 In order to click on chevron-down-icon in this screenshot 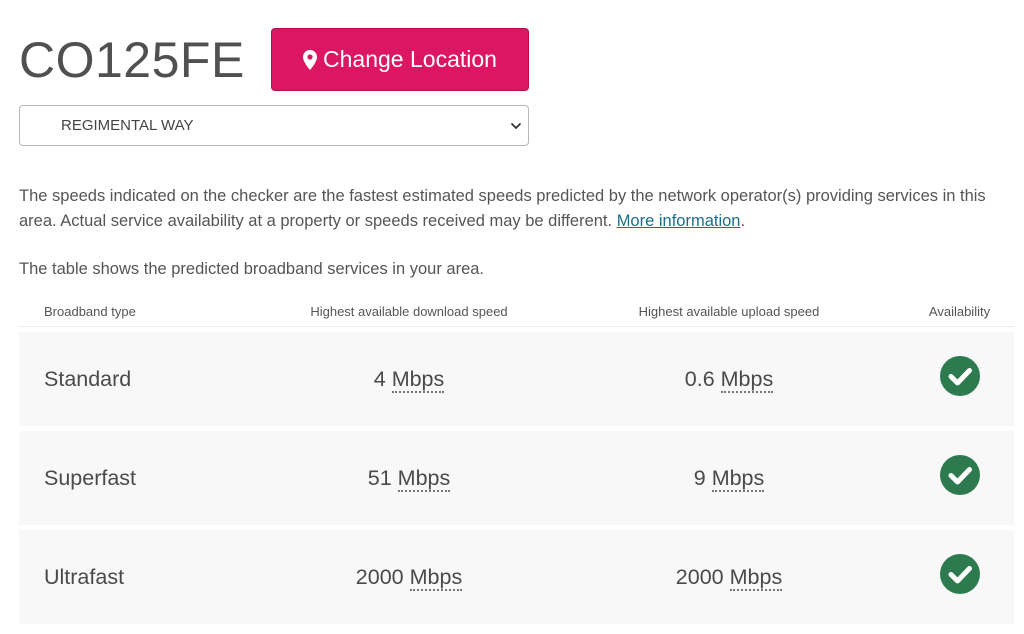, I will do `click(519, 126)`.